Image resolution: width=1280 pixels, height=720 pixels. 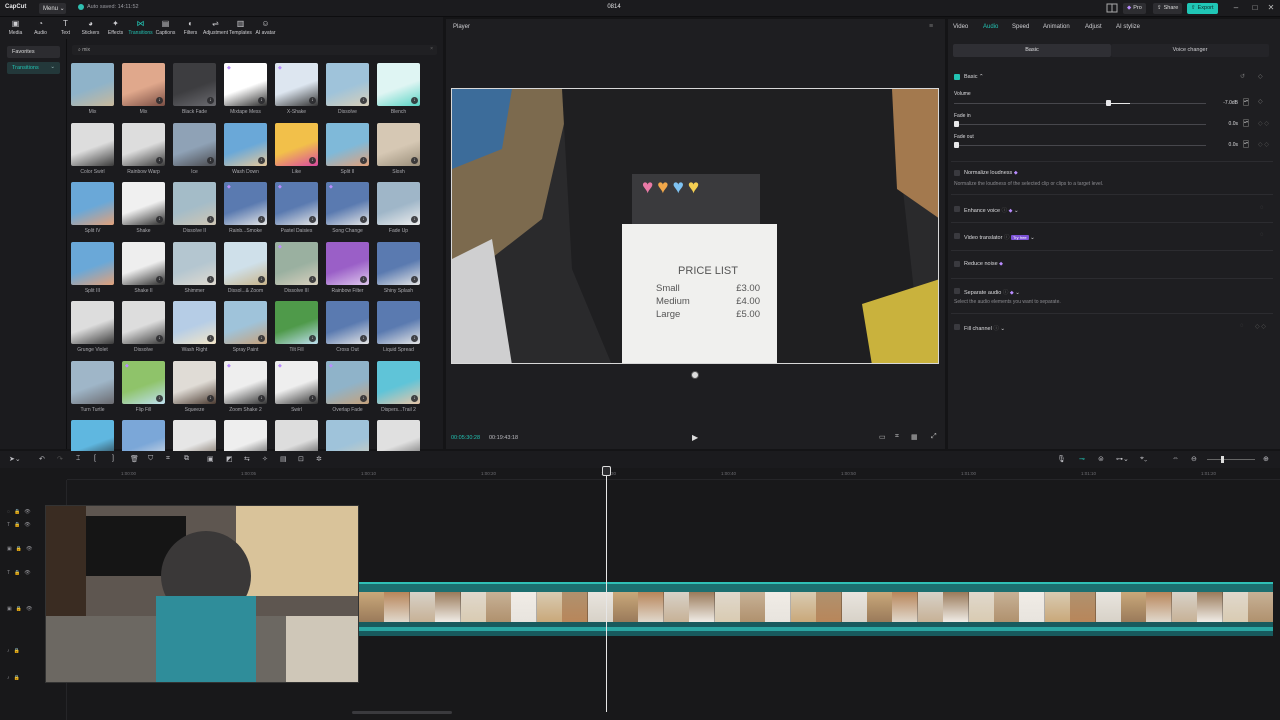 I want to click on transition-card: ↓ Mix, so click(x=143, y=89).